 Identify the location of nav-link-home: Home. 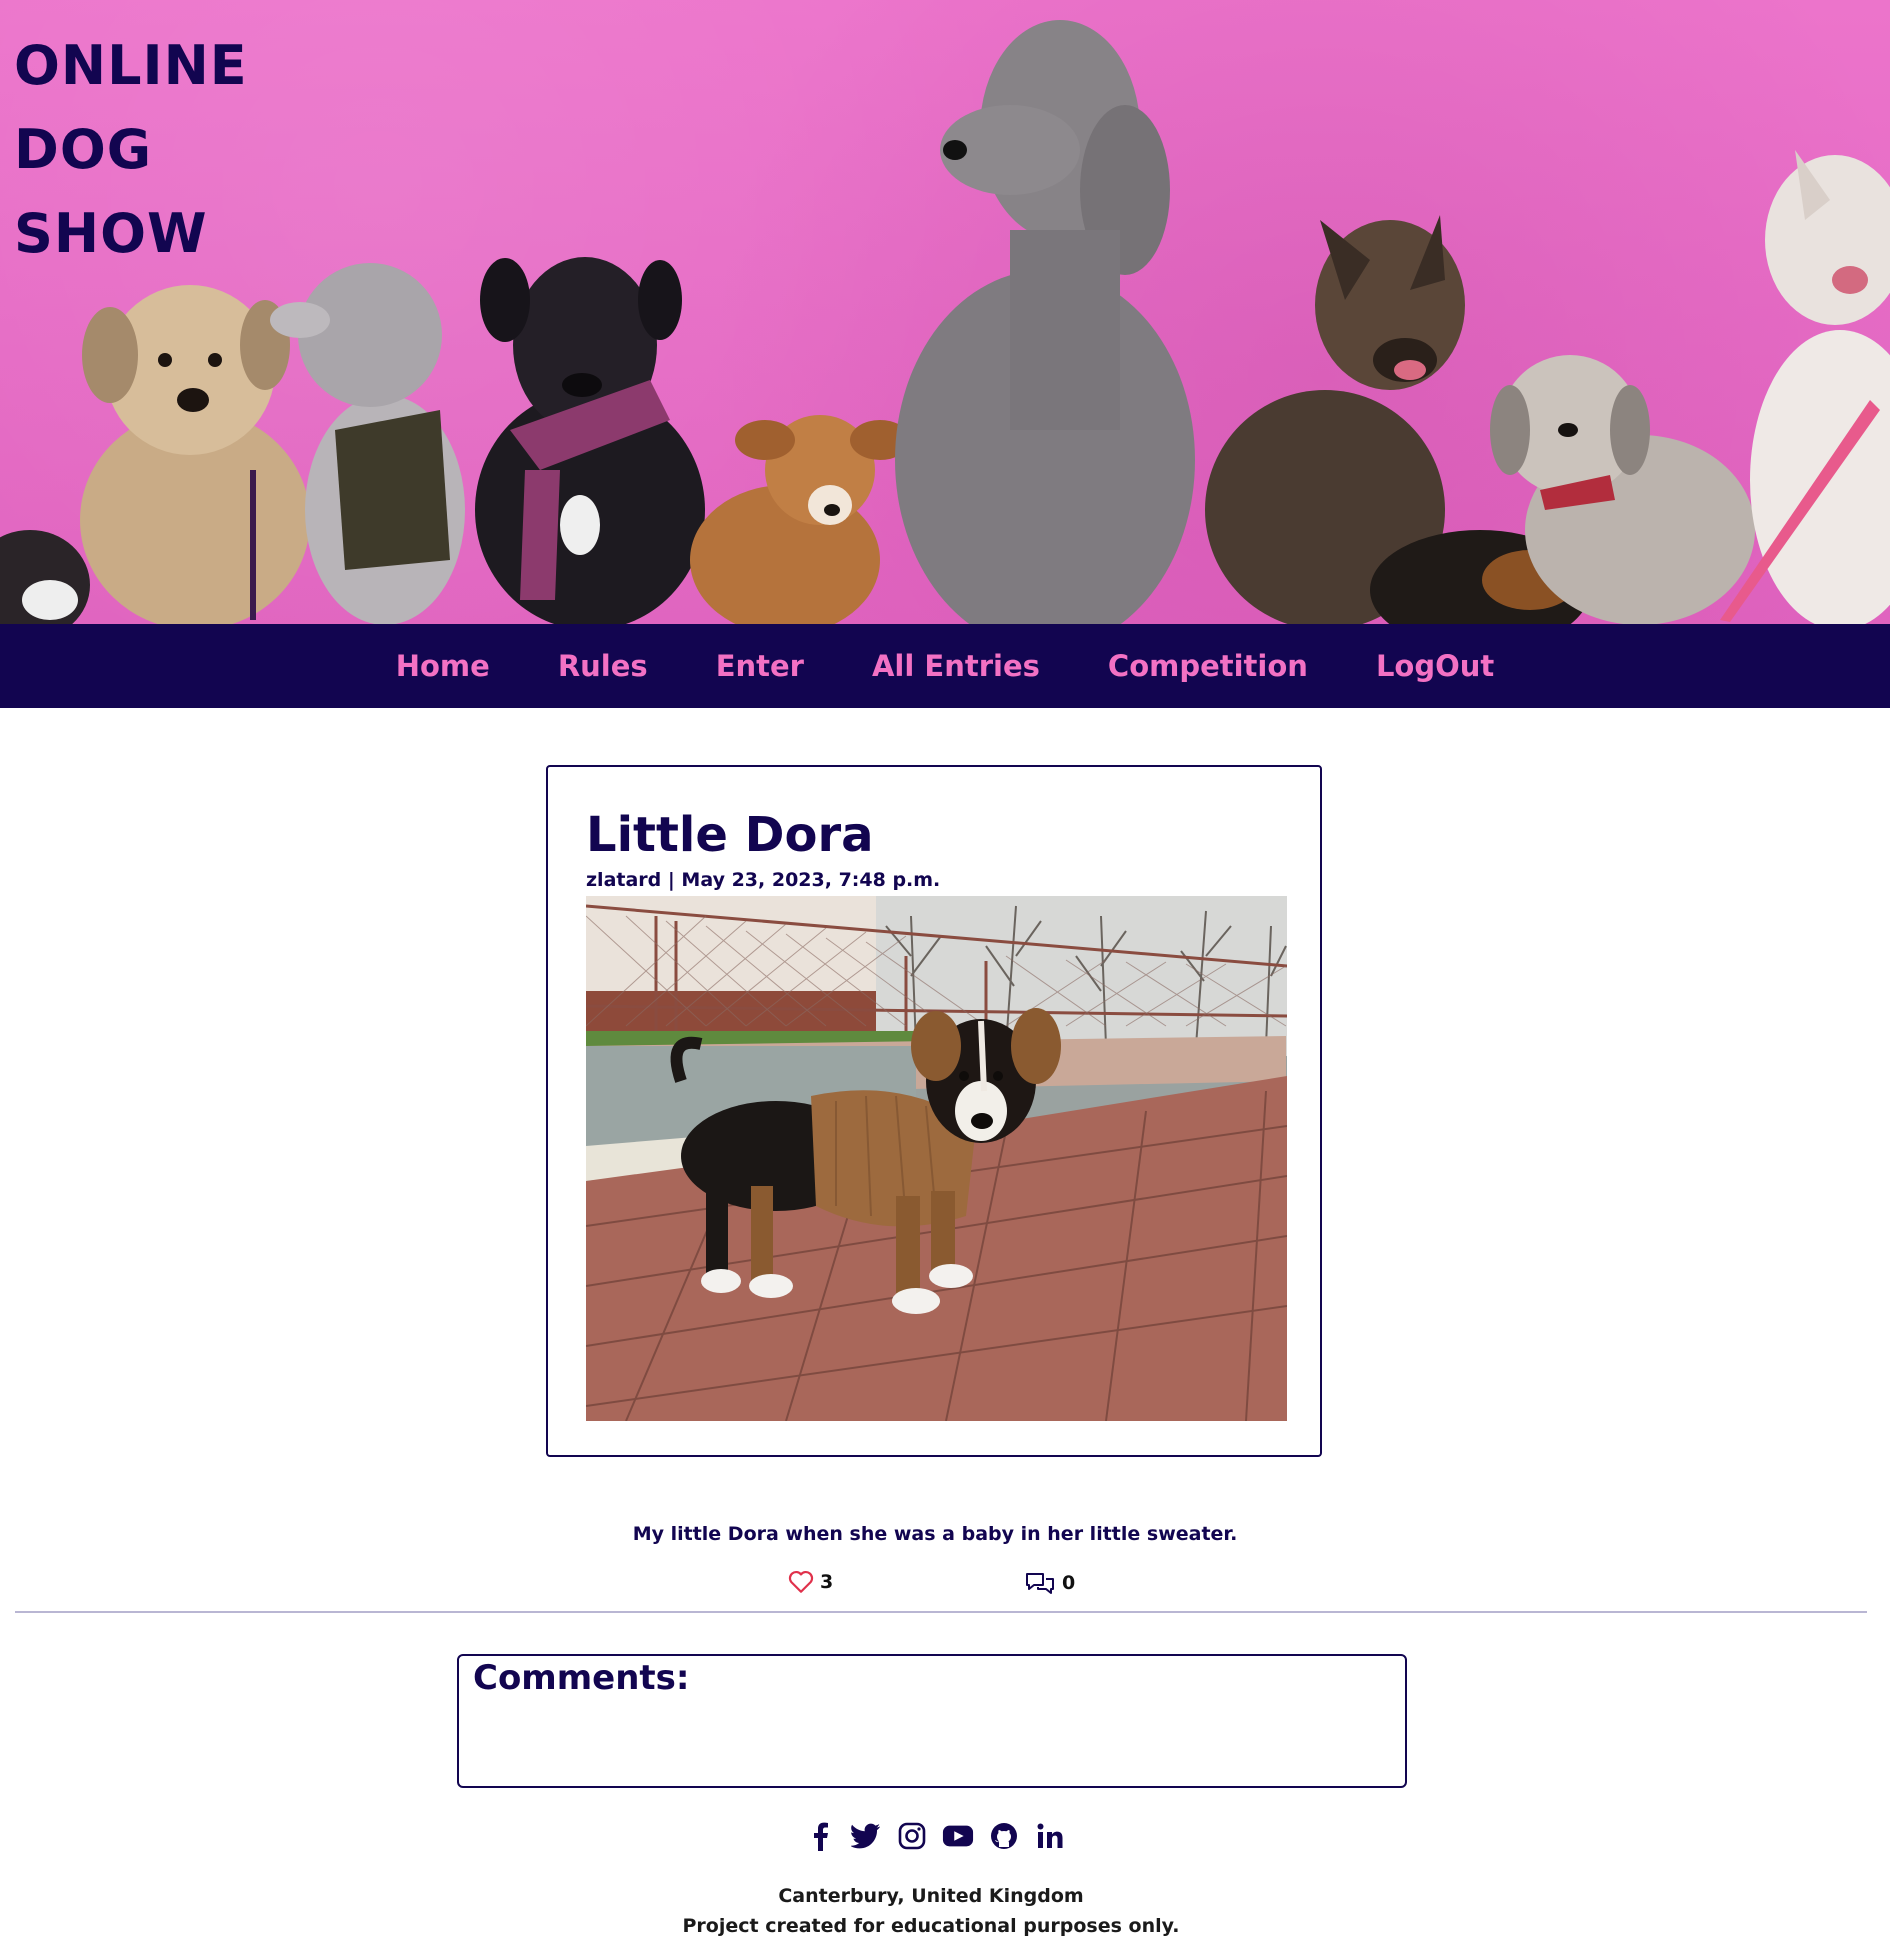
(443, 666).